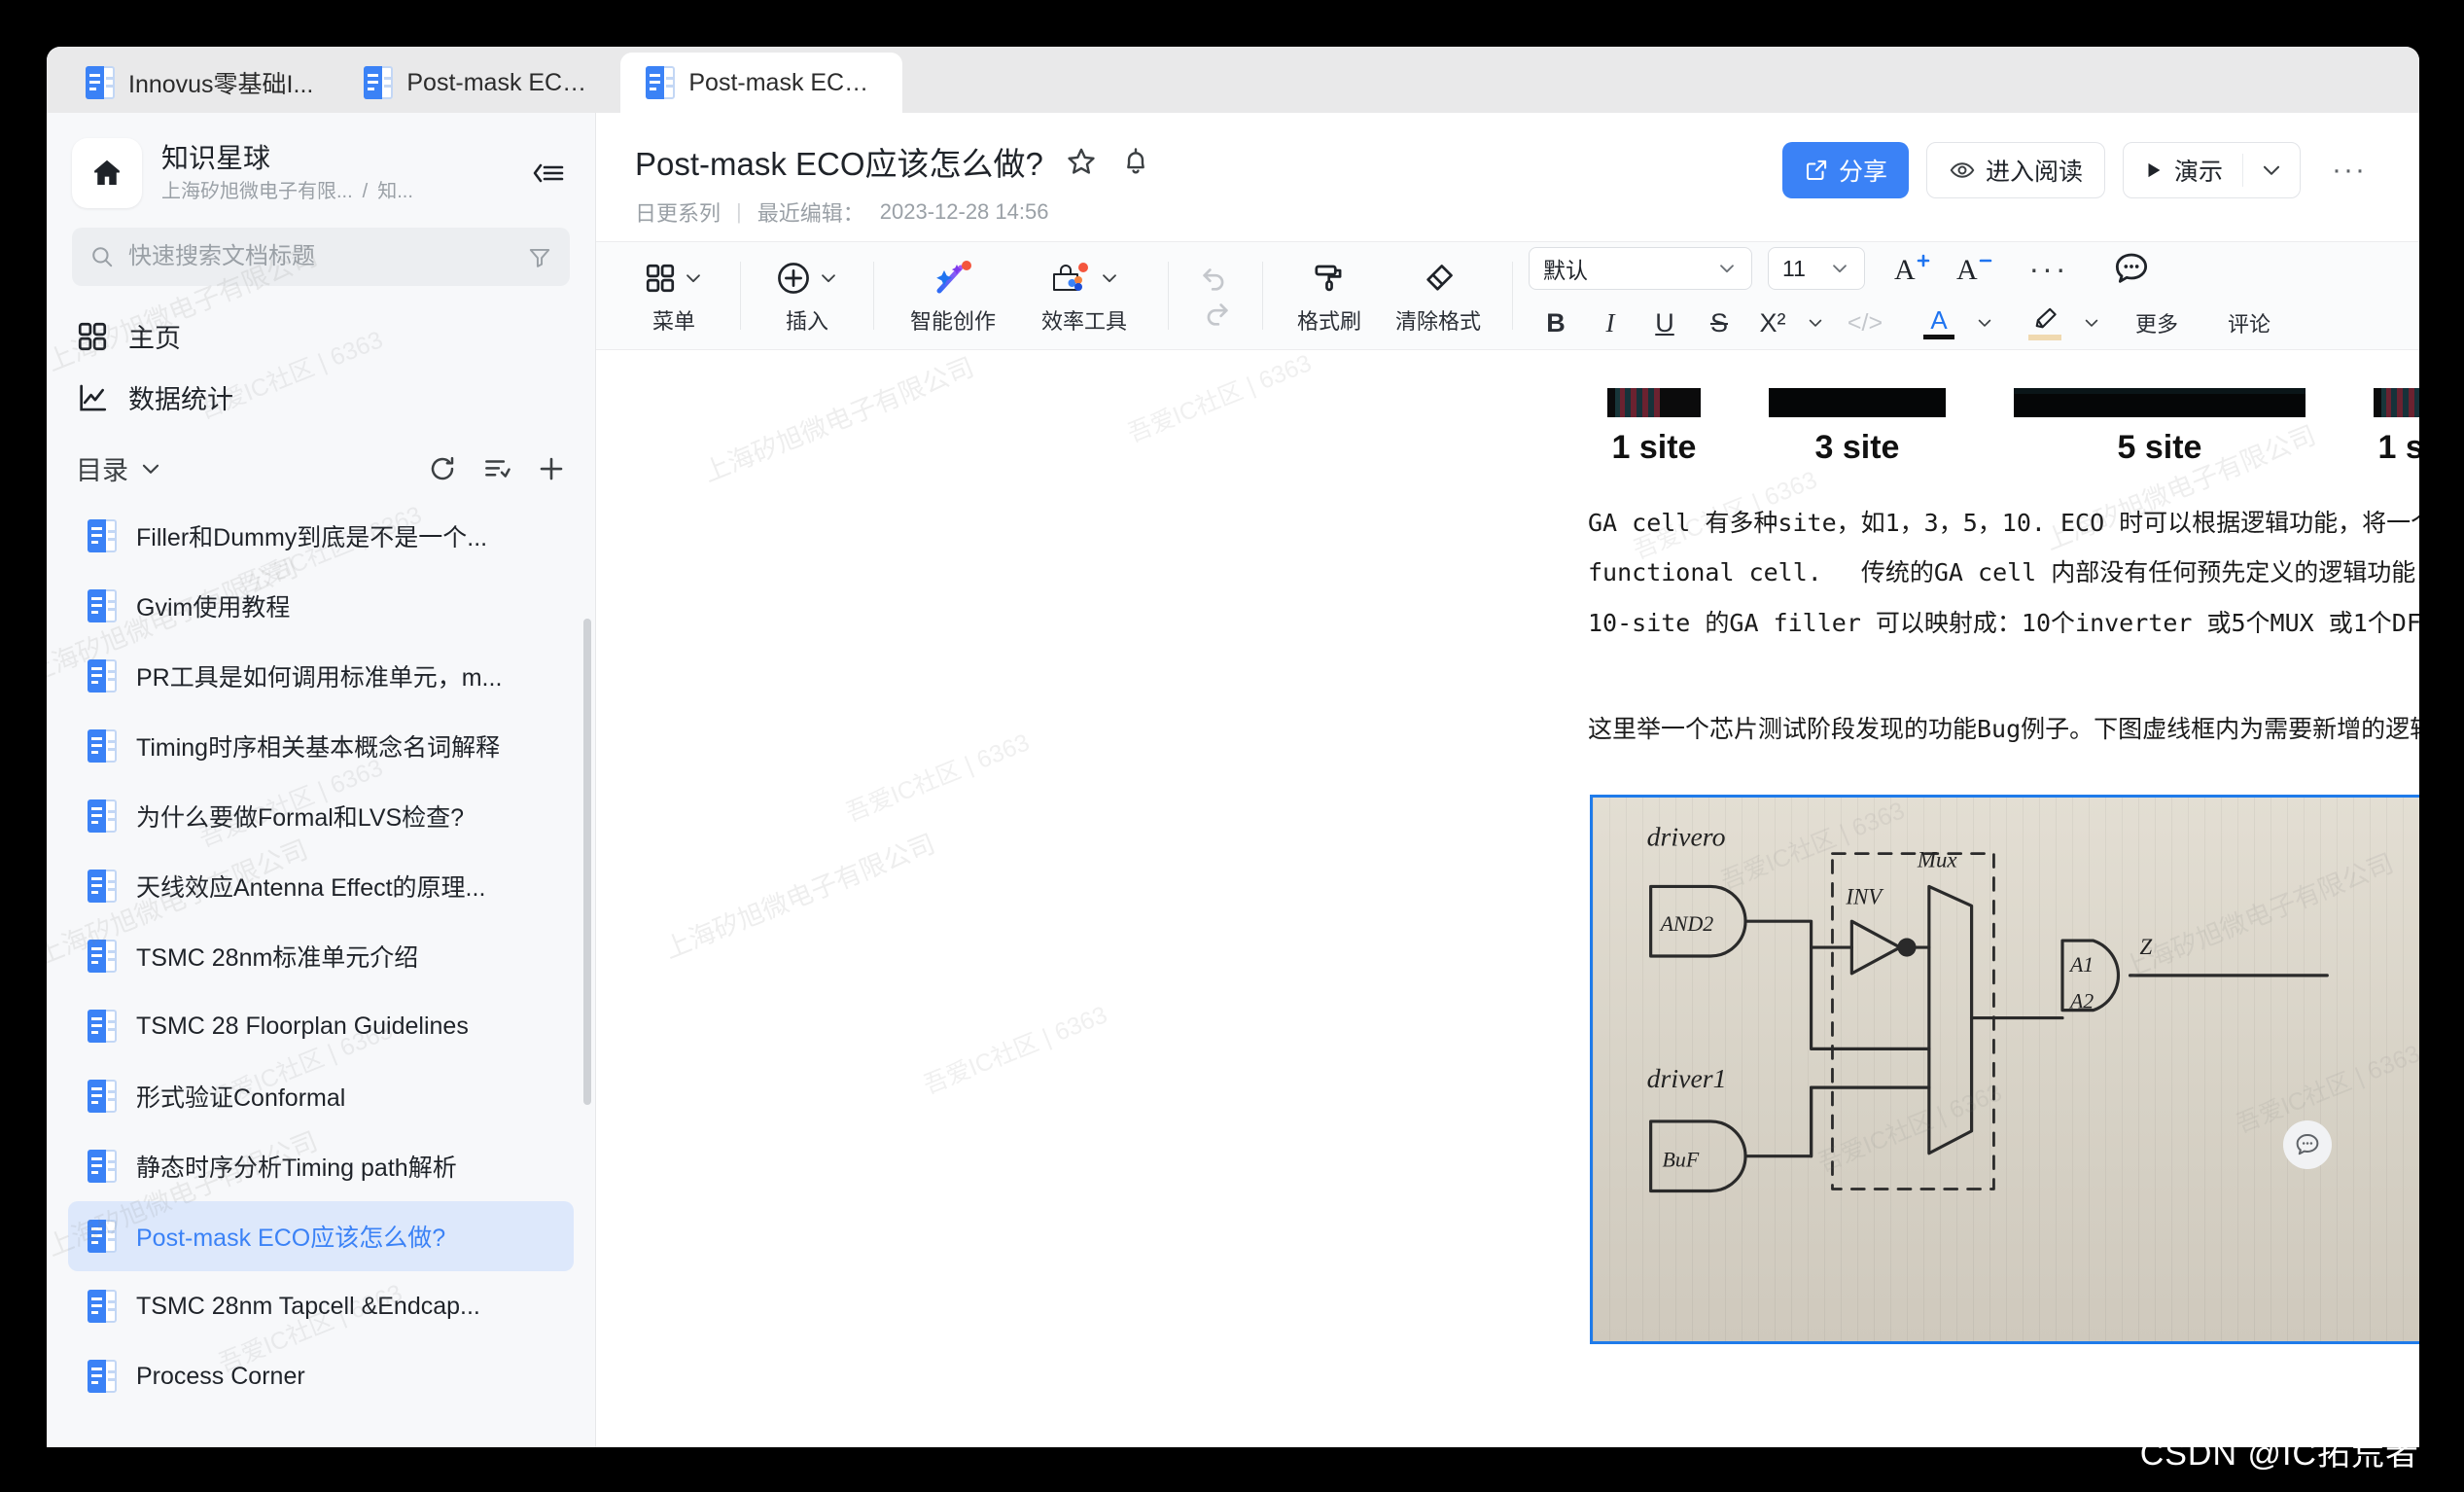 This screenshot has height=1492, width=2464. I want to click on font-style-select: 默认, so click(1640, 268).